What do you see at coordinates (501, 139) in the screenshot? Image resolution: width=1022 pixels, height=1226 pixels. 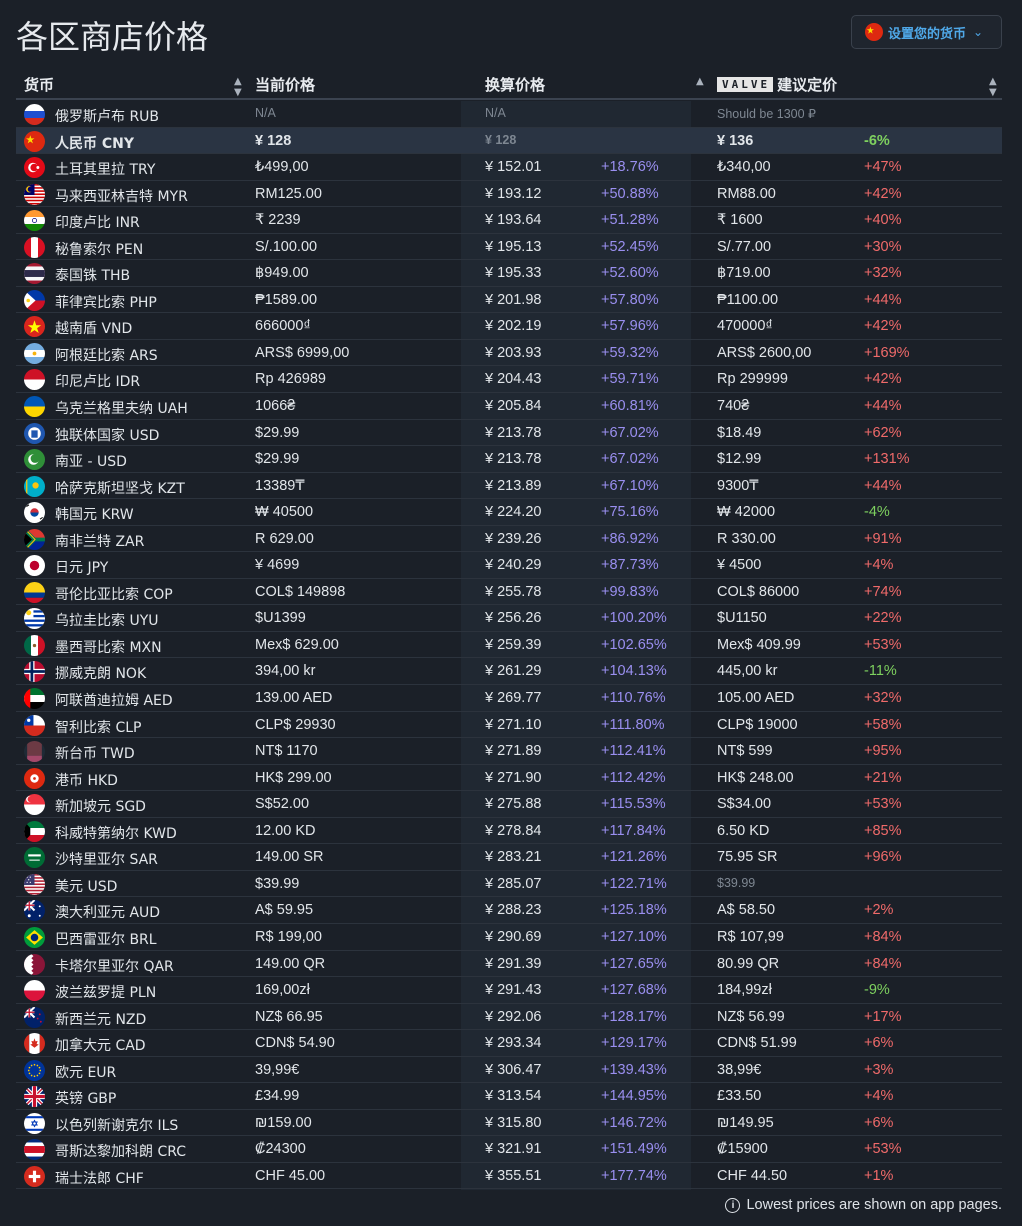 I see `converted-price: ¥ 128` at bounding box center [501, 139].